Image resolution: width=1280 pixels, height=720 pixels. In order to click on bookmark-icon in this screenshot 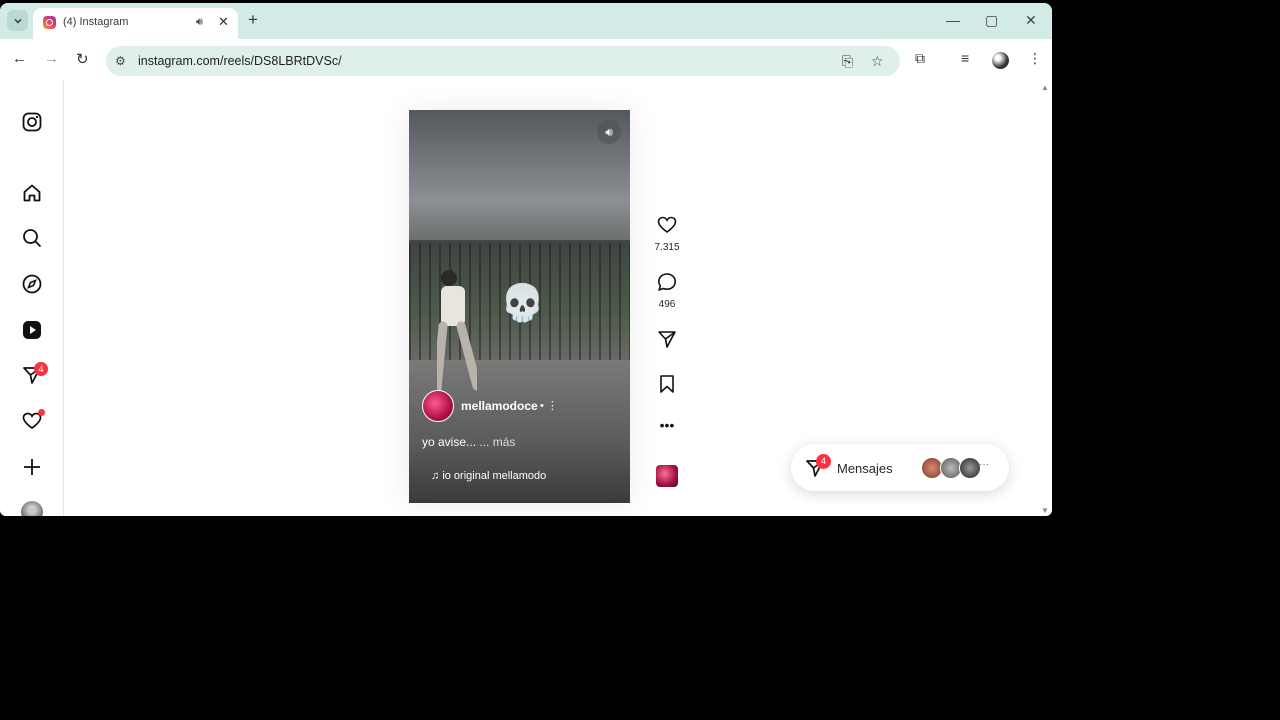, I will do `click(667, 384)`.